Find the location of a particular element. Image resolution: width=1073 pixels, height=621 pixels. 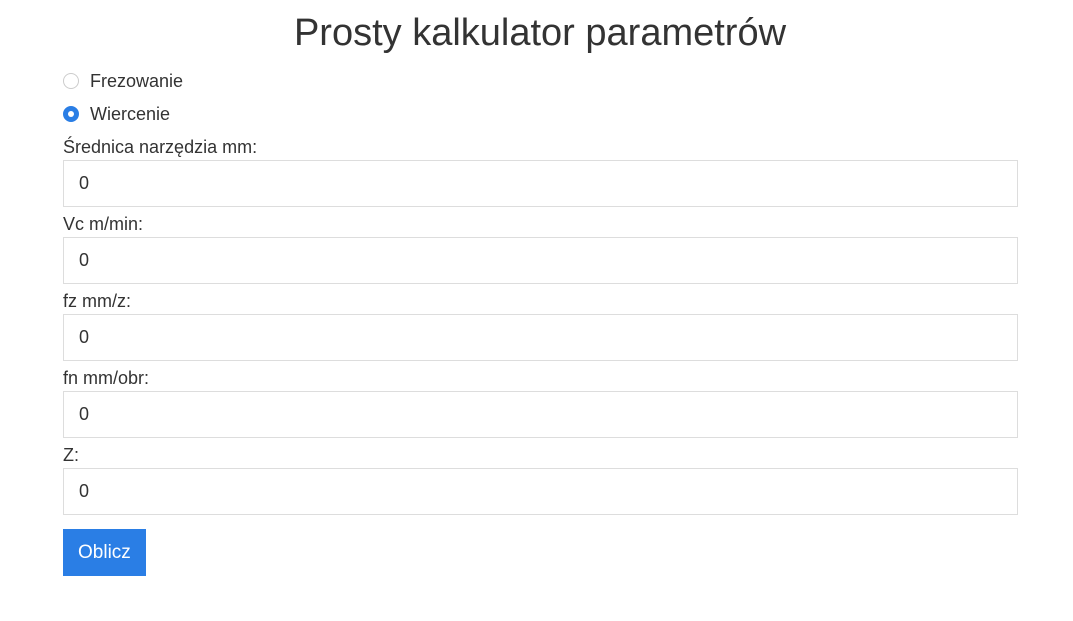

field-group-fz: fz mm/z: is located at coordinates (540, 324).